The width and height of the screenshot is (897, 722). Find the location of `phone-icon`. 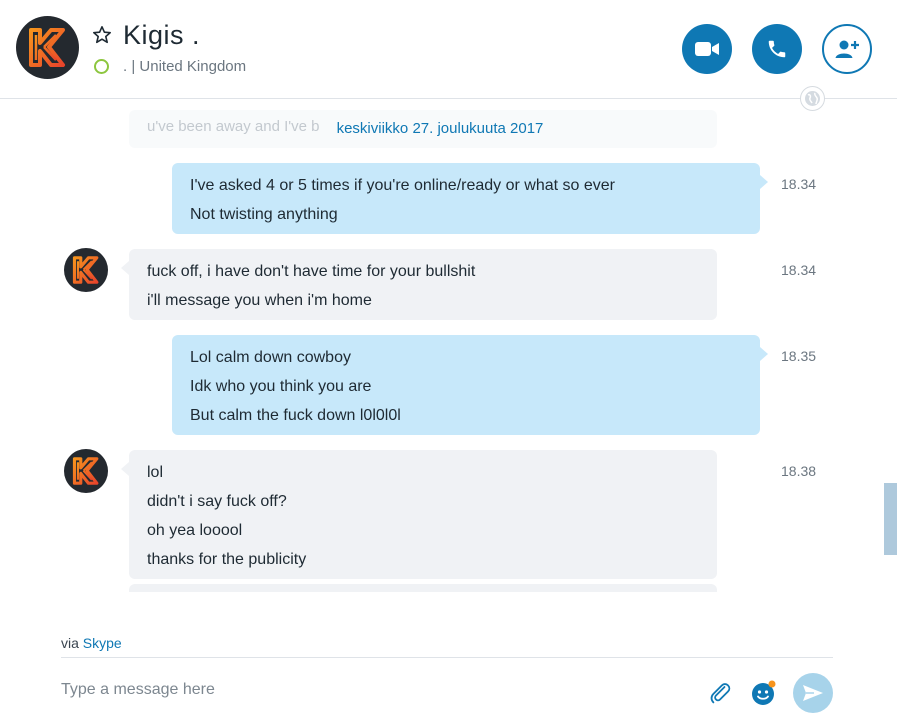

phone-icon is located at coordinates (777, 49).